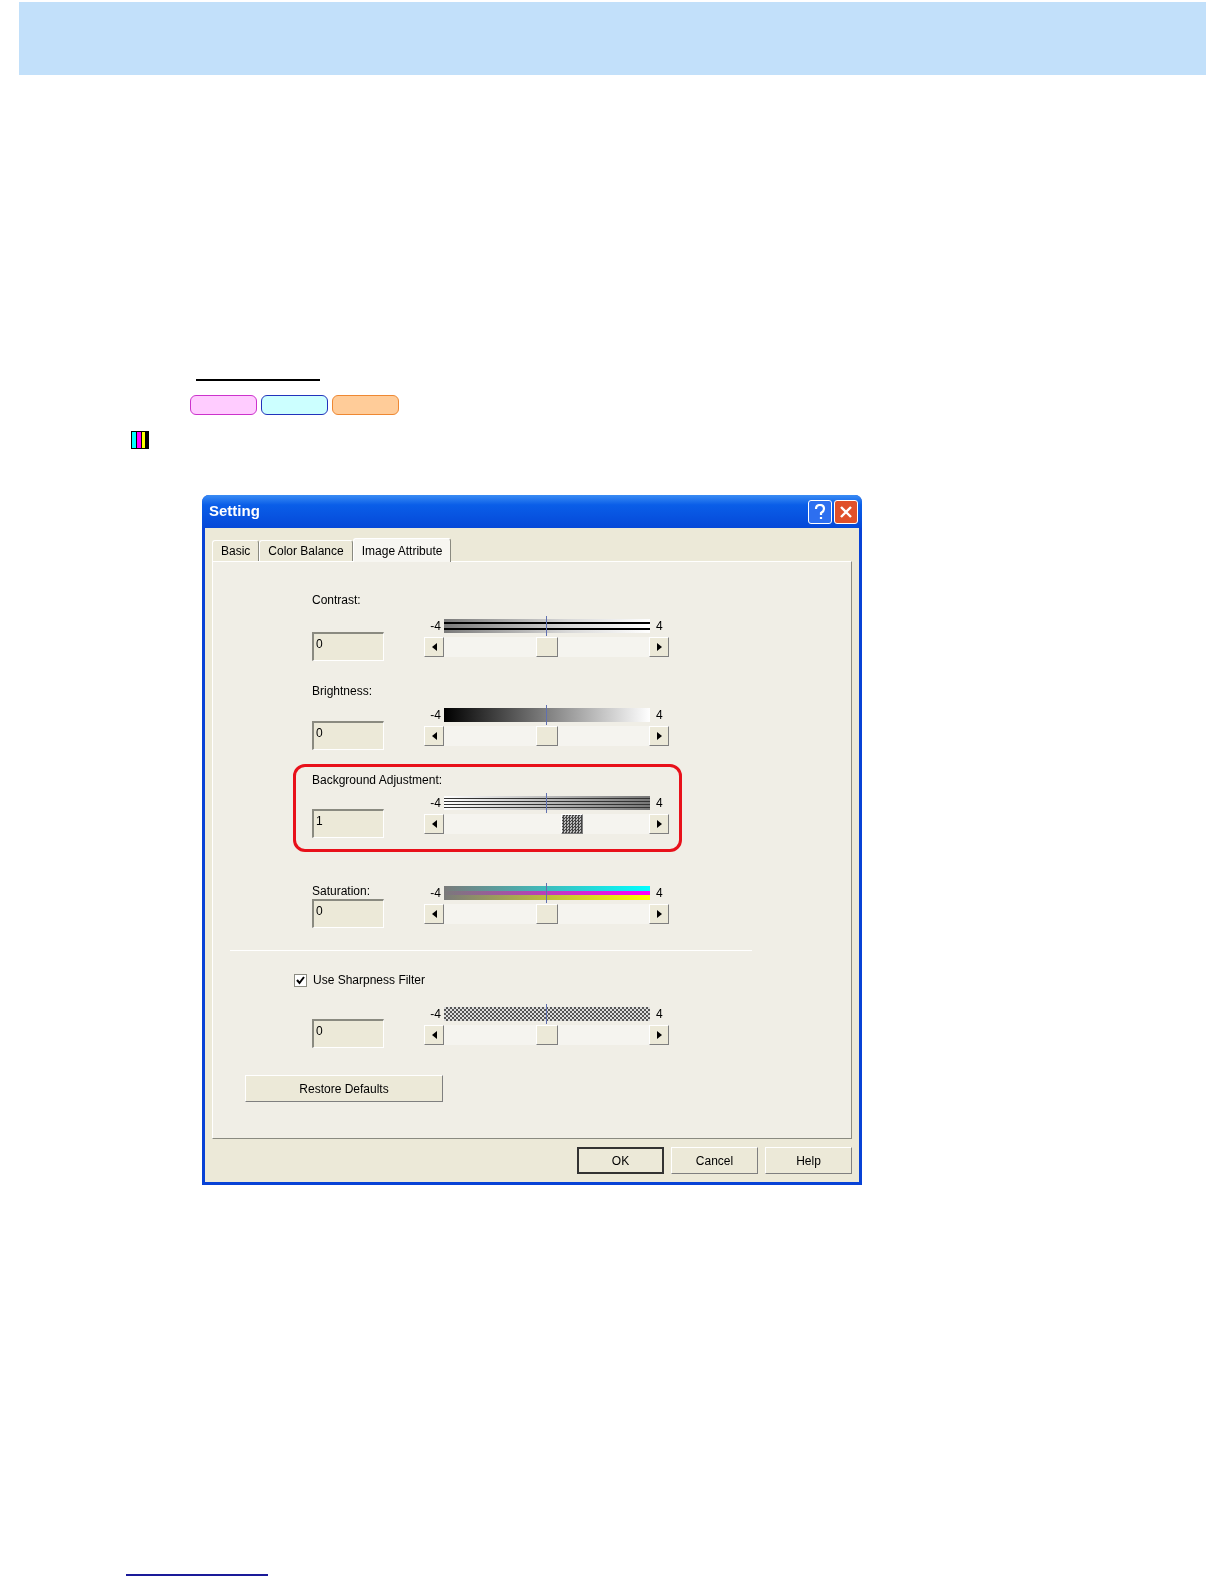 This screenshot has width=1224, height=1584. I want to click on checkbox-label: Use Sharpness Filter, so click(369, 980).